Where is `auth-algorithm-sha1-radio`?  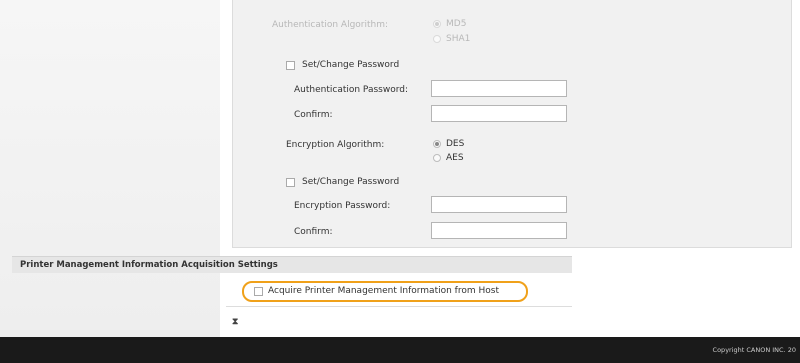
auth-algorithm-sha1-radio is located at coordinates (437, 39).